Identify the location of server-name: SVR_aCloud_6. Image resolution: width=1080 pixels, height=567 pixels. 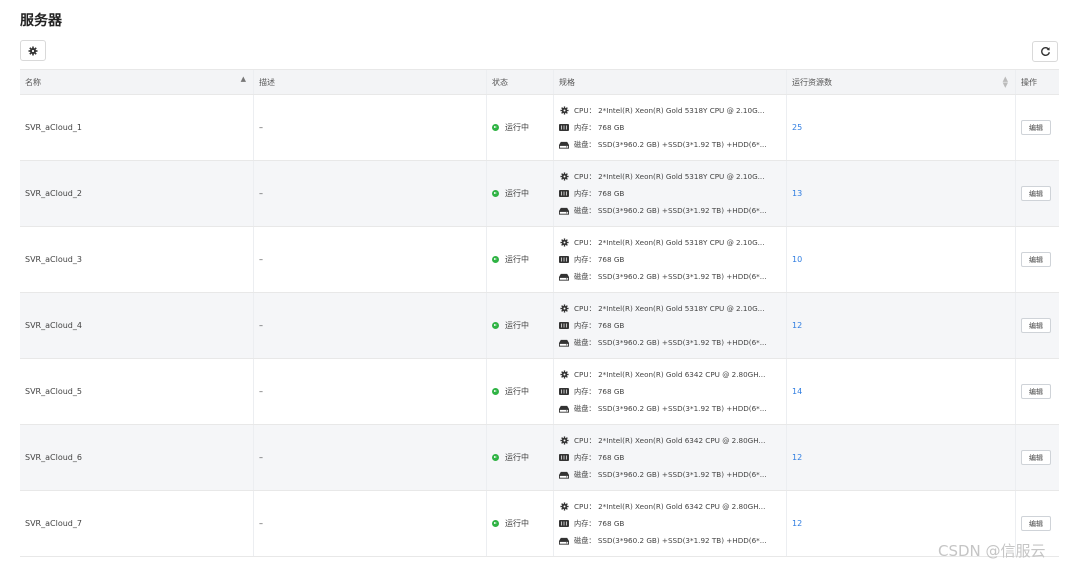
(53, 457).